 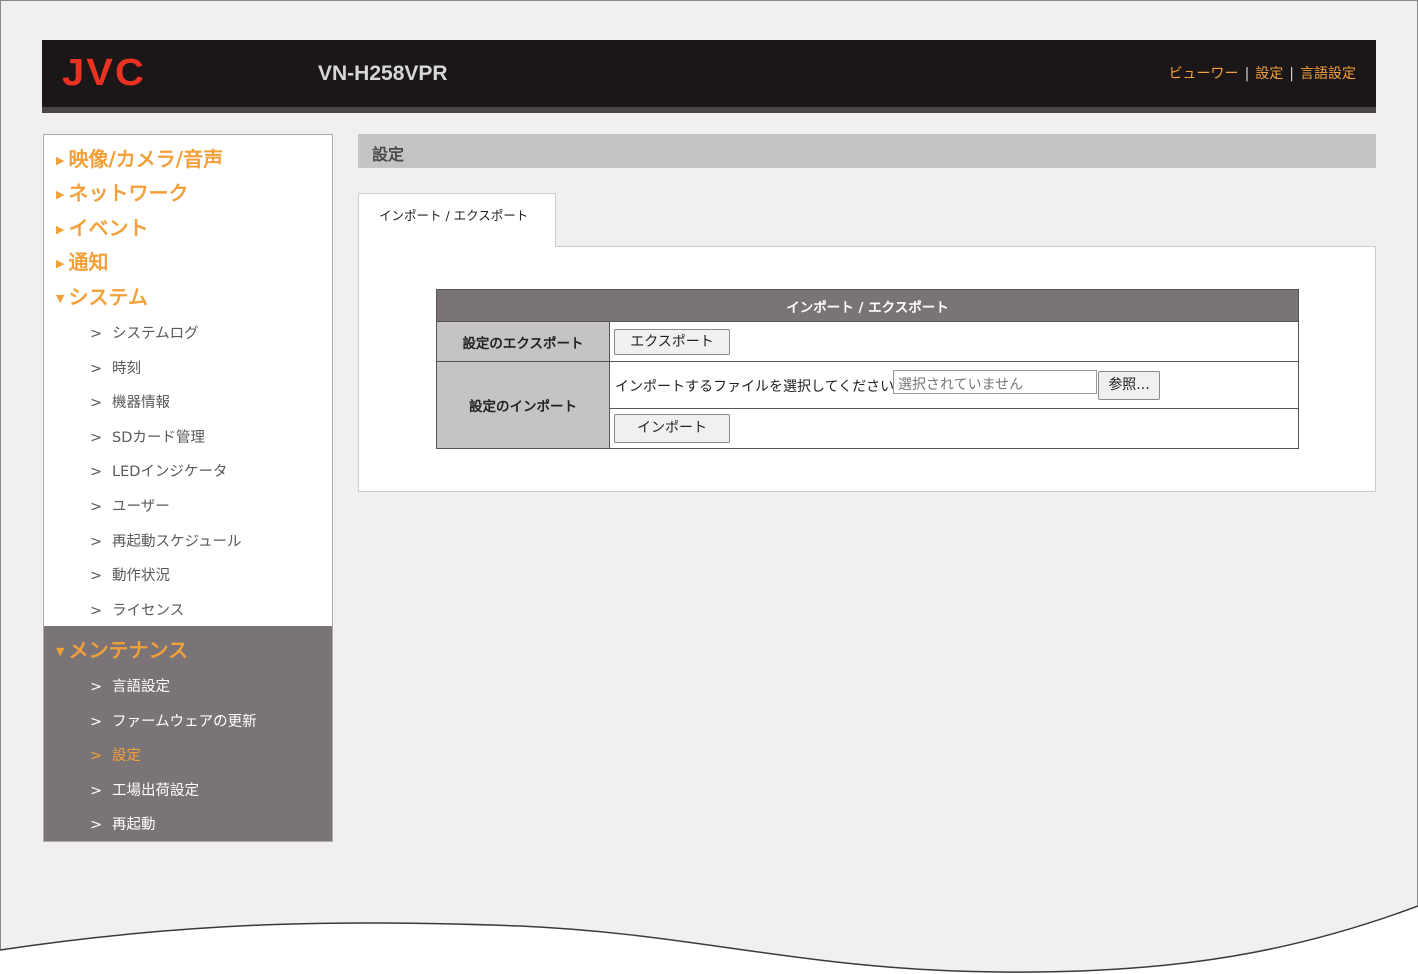 What do you see at coordinates (1269, 74) in the screenshot?
I see `nav-settings-link: 設定` at bounding box center [1269, 74].